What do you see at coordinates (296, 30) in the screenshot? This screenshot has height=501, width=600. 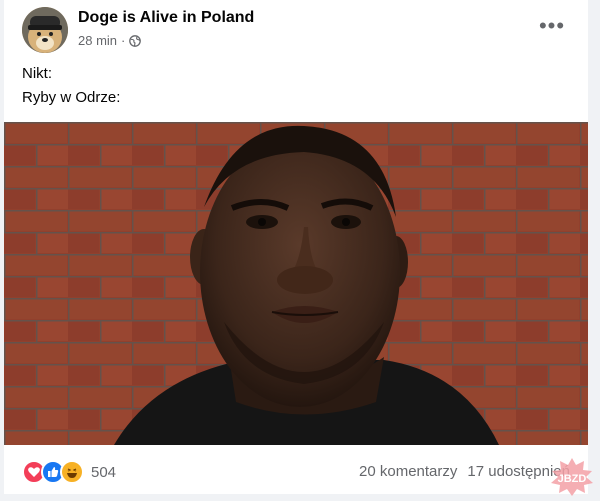 I see `post-header: Doge is Alive in Poland 28 min · •••` at bounding box center [296, 30].